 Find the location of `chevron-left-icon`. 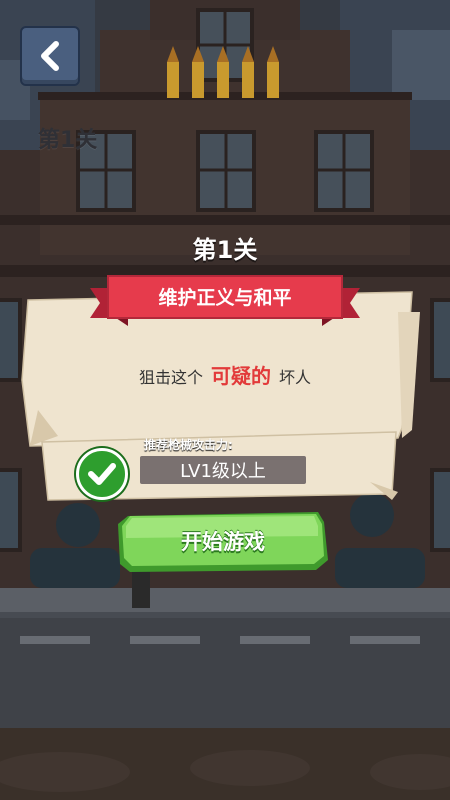

chevron-left-icon is located at coordinates (50, 56).